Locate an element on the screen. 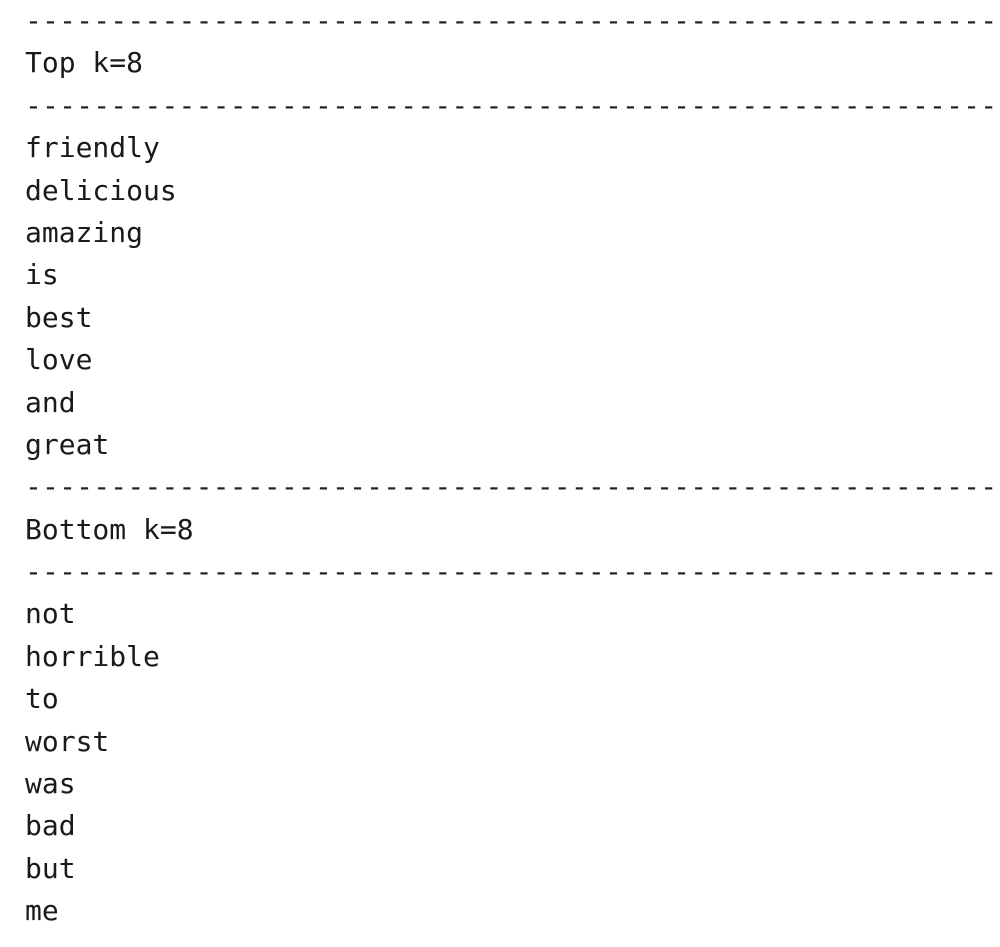 This screenshot has height=947, width=1000. top-word: great is located at coordinates (67, 444).